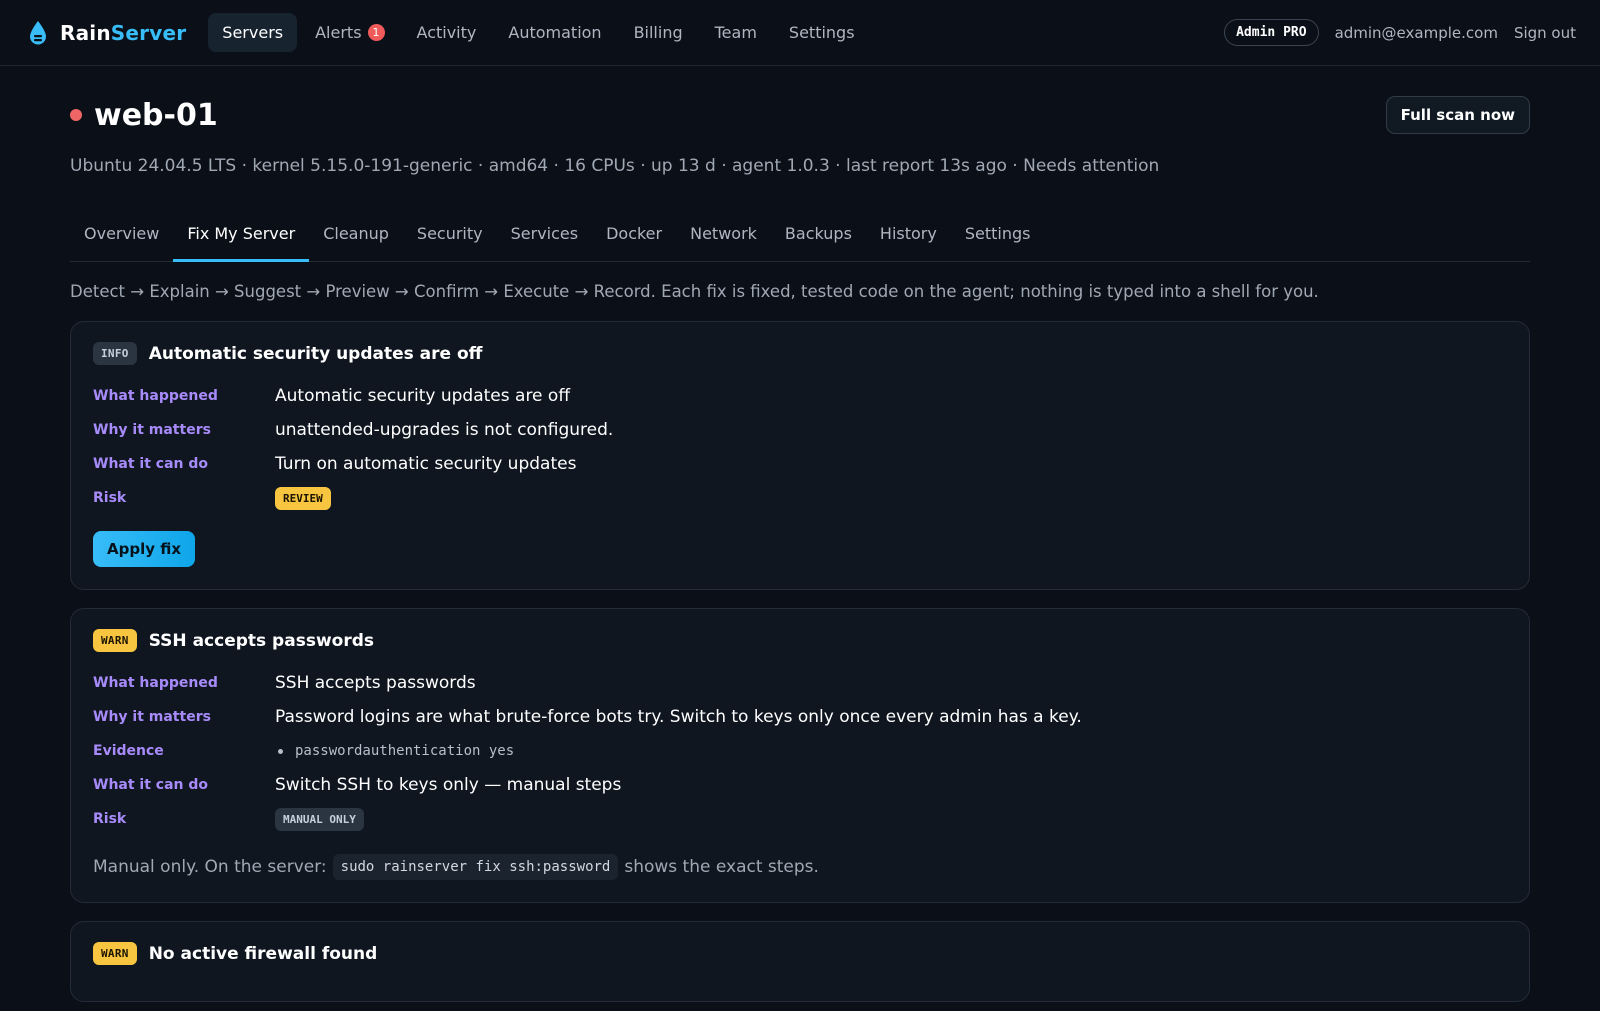 The image size is (1600, 1011). I want to click on issue-row-evidence: Evidence passwordauthentication yes, so click(800, 751).